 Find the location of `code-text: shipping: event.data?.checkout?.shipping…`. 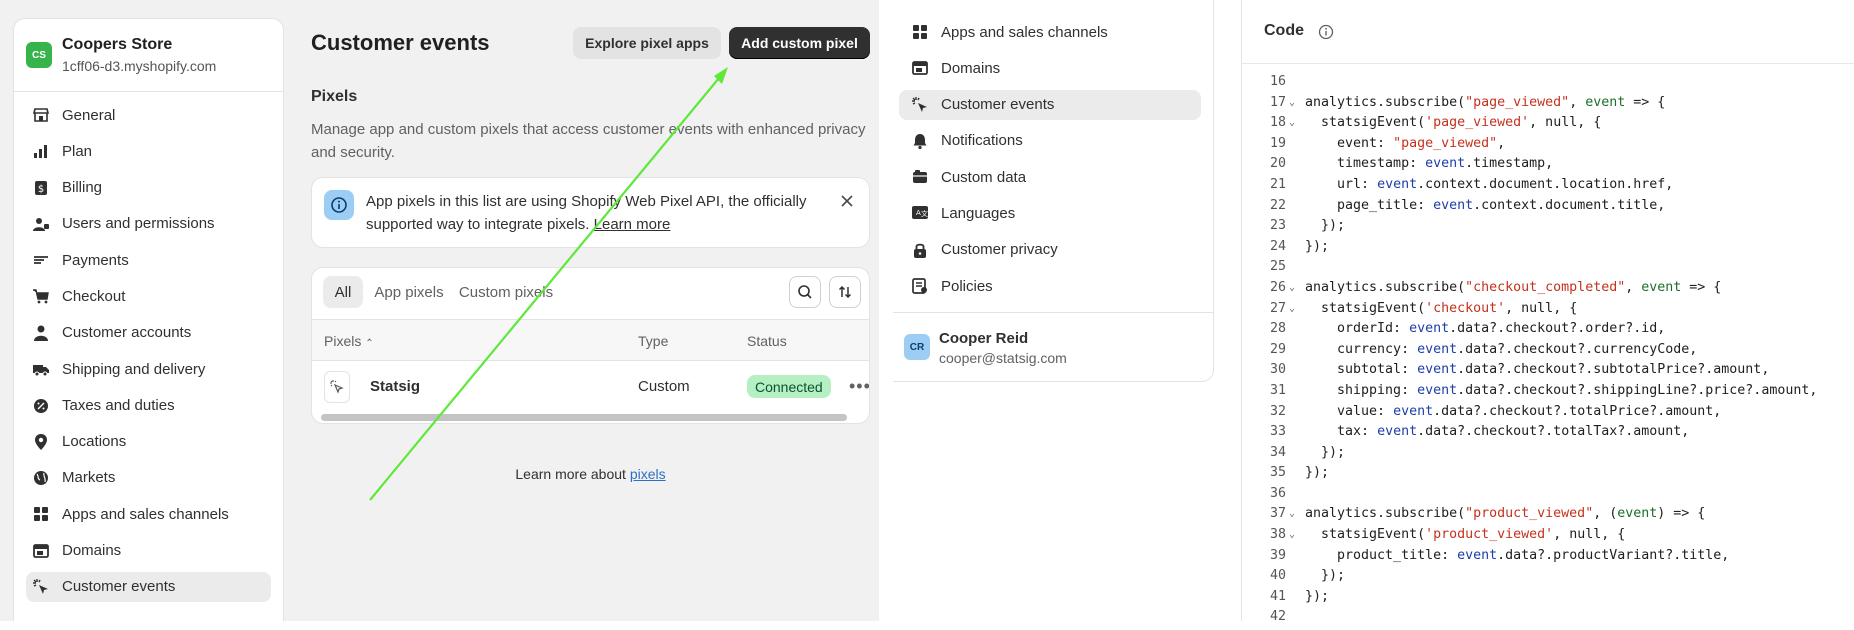

code-text: shipping: event.data?.checkout?.shipping… is located at coordinates (1561, 390).